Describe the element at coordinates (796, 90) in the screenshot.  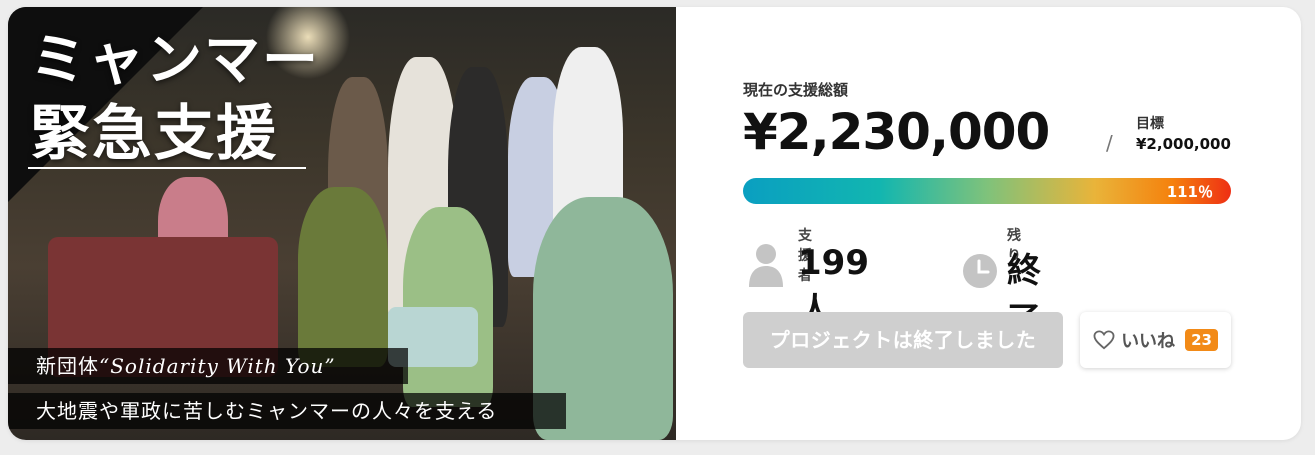
I see `total-label: 現在の支援総額` at that location.